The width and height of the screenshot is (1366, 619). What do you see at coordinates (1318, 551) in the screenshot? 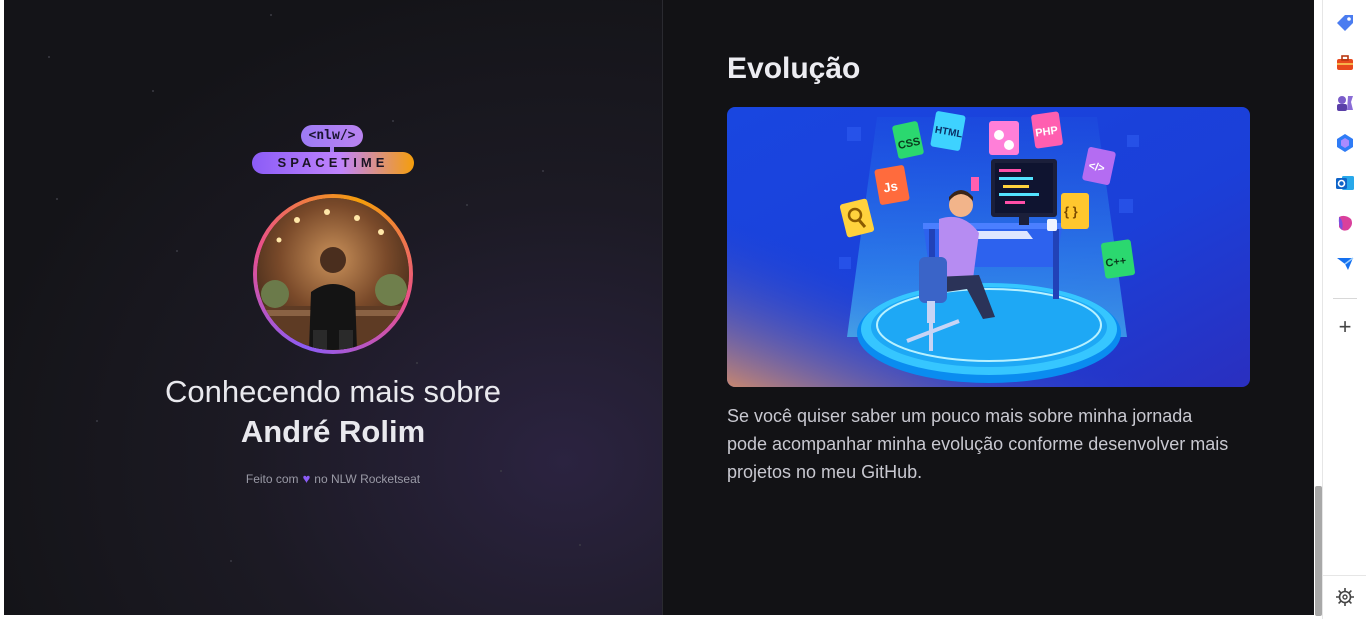
I see `scrollbar-thumb` at bounding box center [1318, 551].